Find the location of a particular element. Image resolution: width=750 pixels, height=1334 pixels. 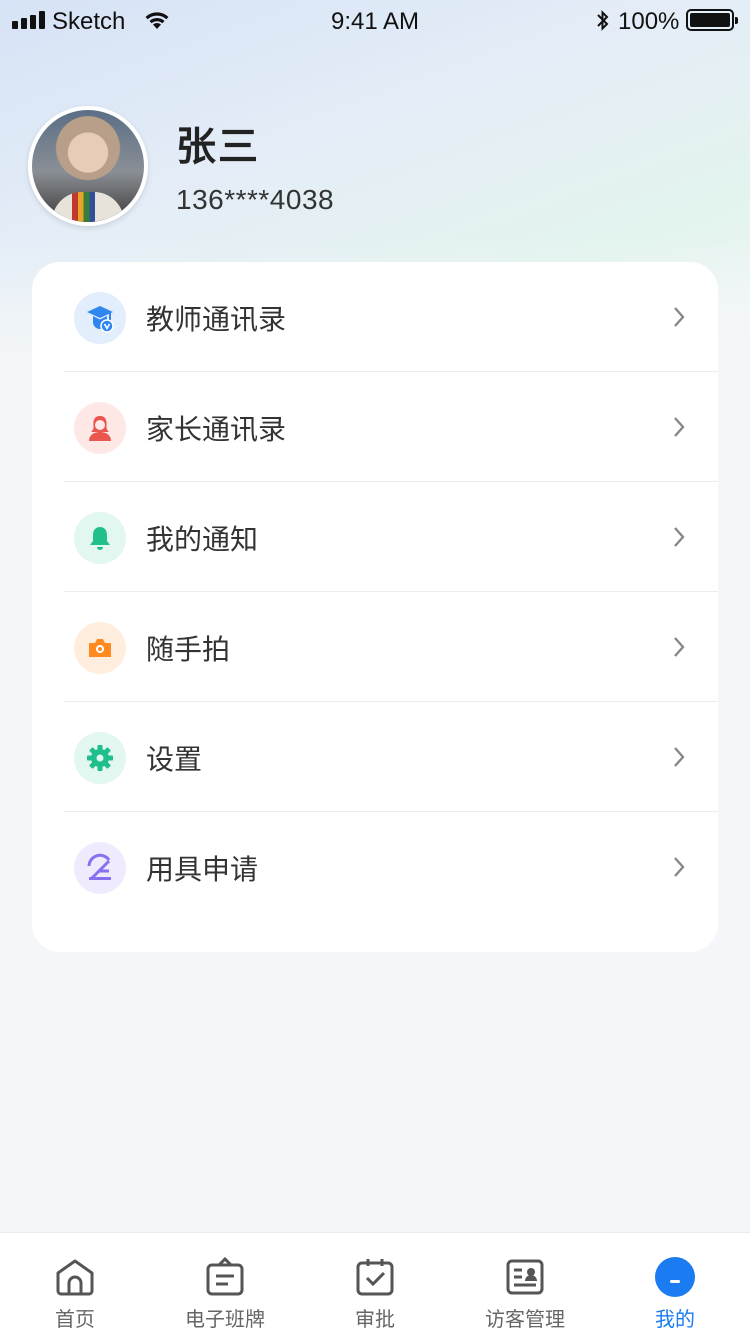

teacher-icon is located at coordinates (100, 318).